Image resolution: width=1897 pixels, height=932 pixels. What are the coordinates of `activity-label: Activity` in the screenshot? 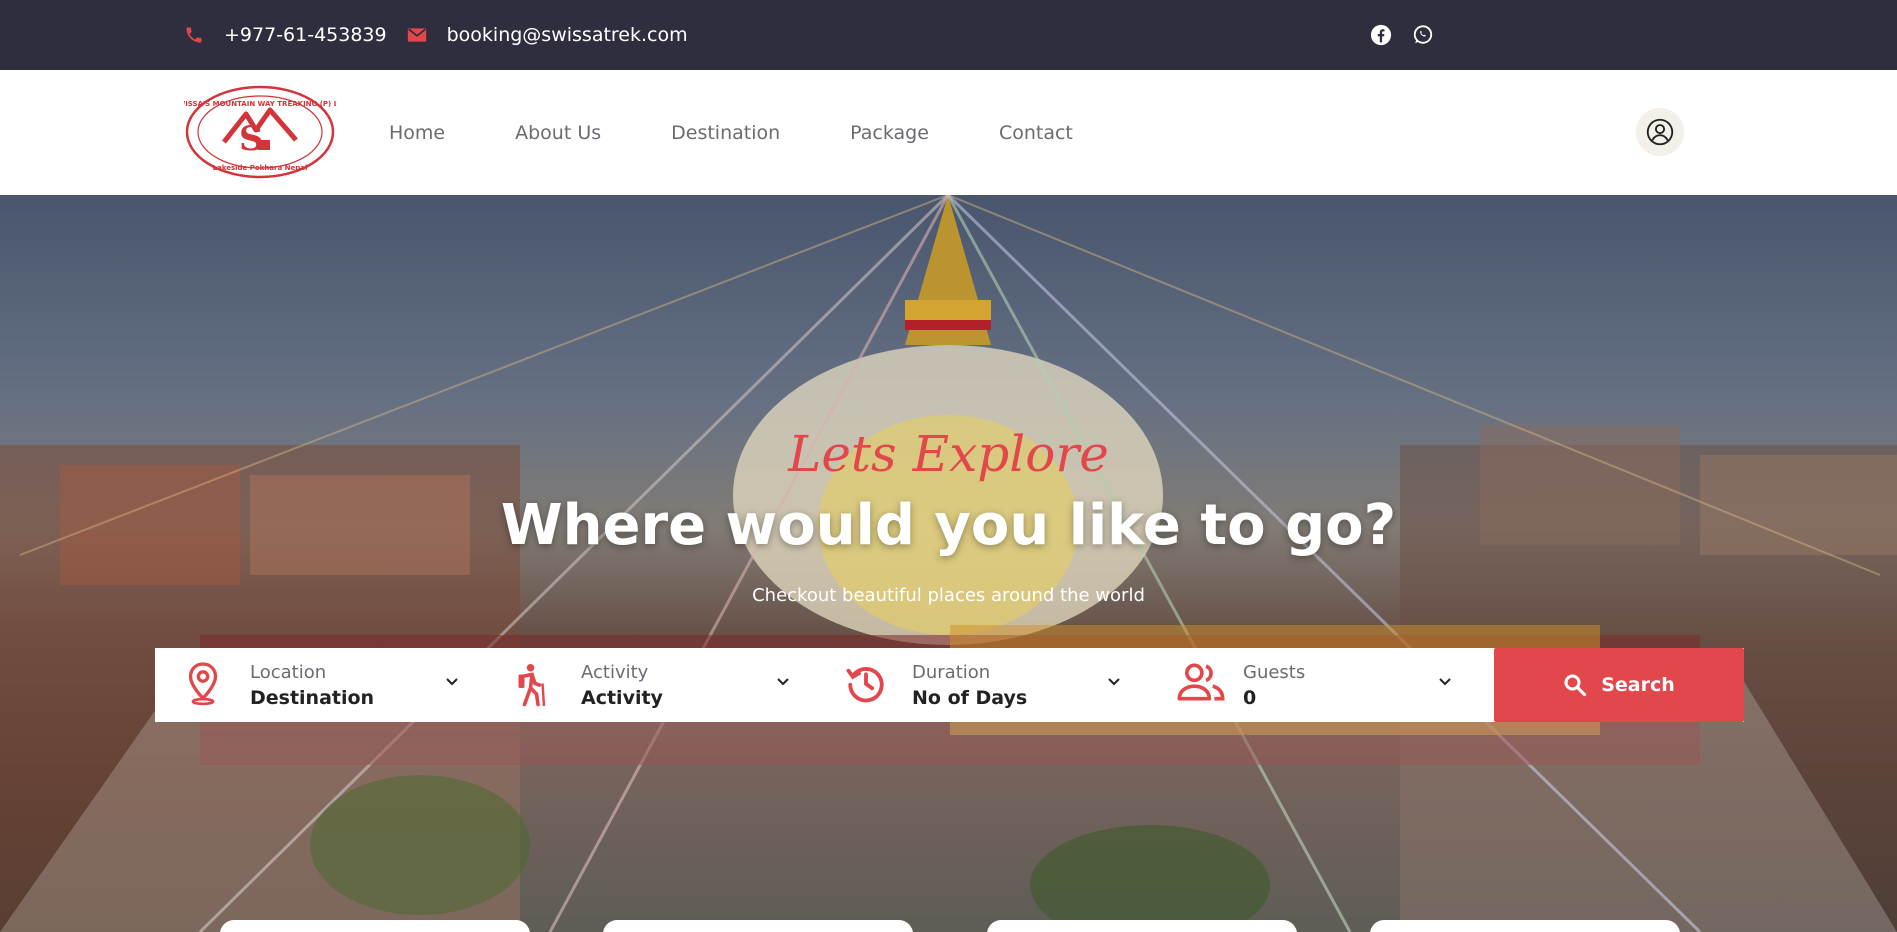 It's located at (615, 672).